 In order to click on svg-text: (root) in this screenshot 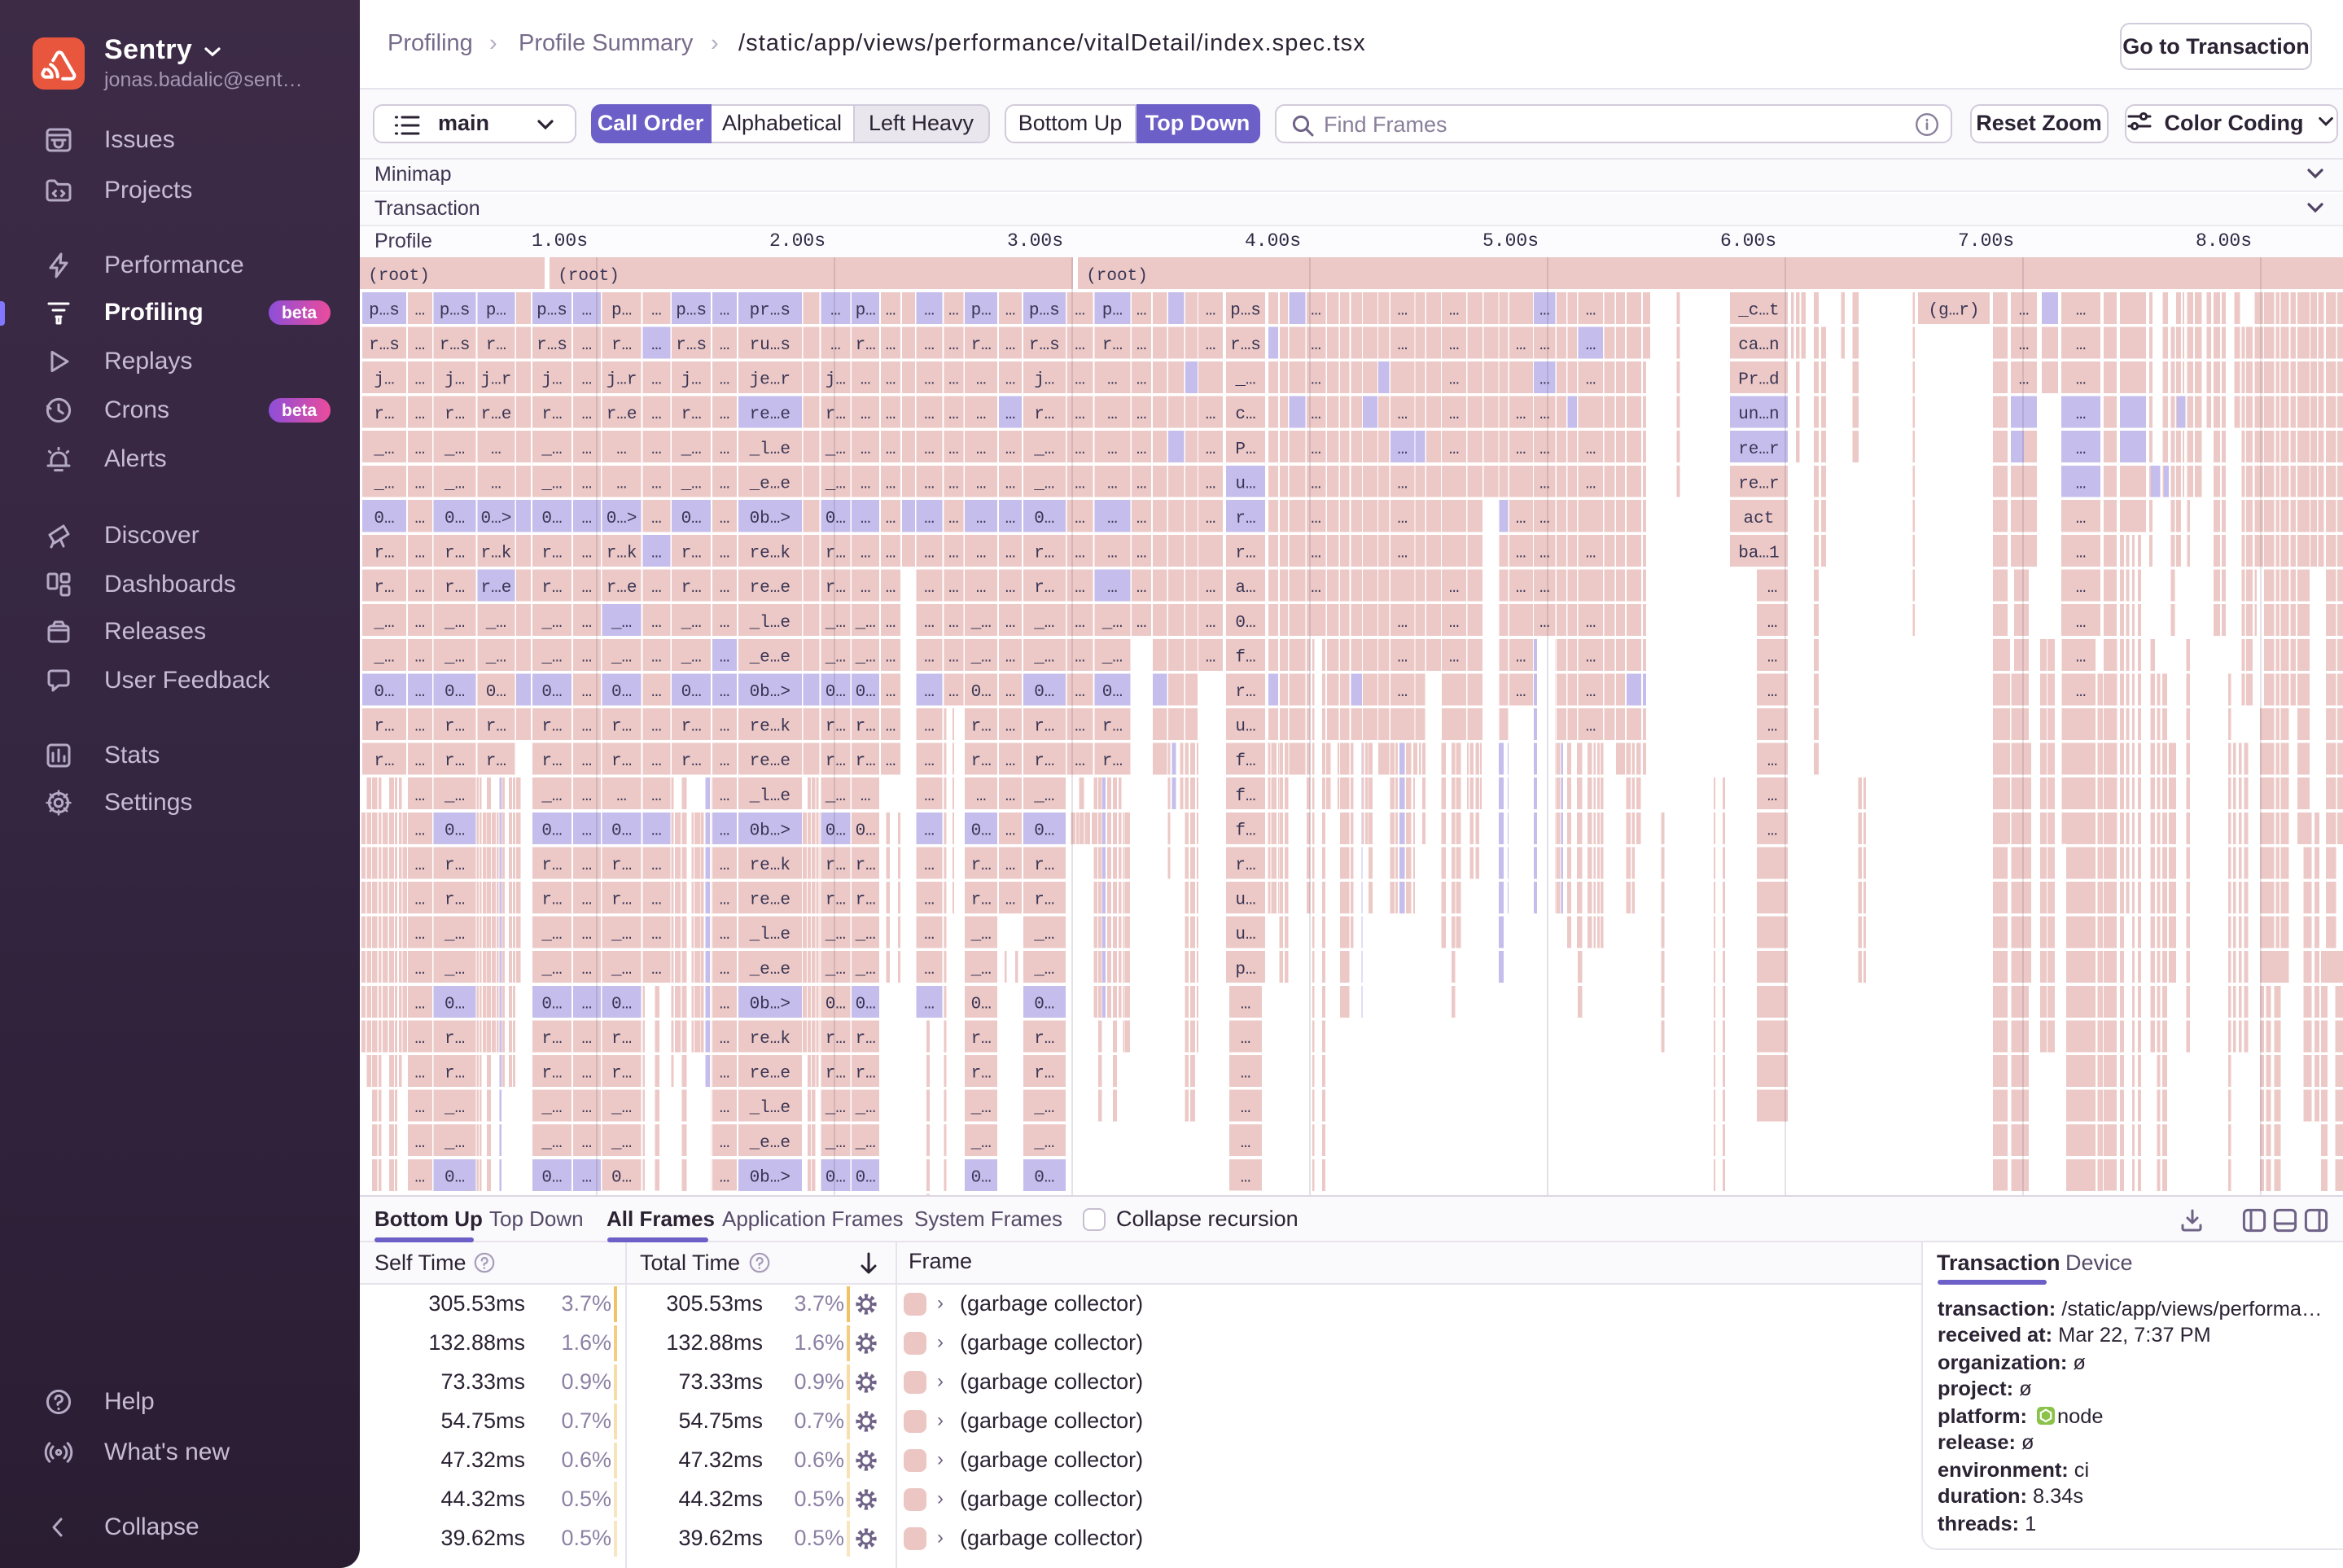, I will do `click(398, 276)`.